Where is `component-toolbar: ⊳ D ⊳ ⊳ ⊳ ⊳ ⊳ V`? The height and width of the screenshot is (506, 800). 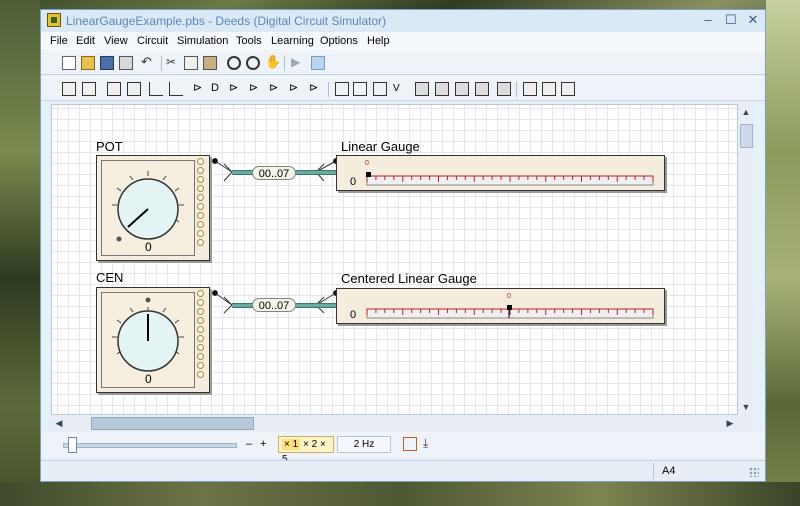
component-toolbar: ⊳ D ⊳ ⊳ ⊳ ⊳ ⊳ V is located at coordinates (403, 89).